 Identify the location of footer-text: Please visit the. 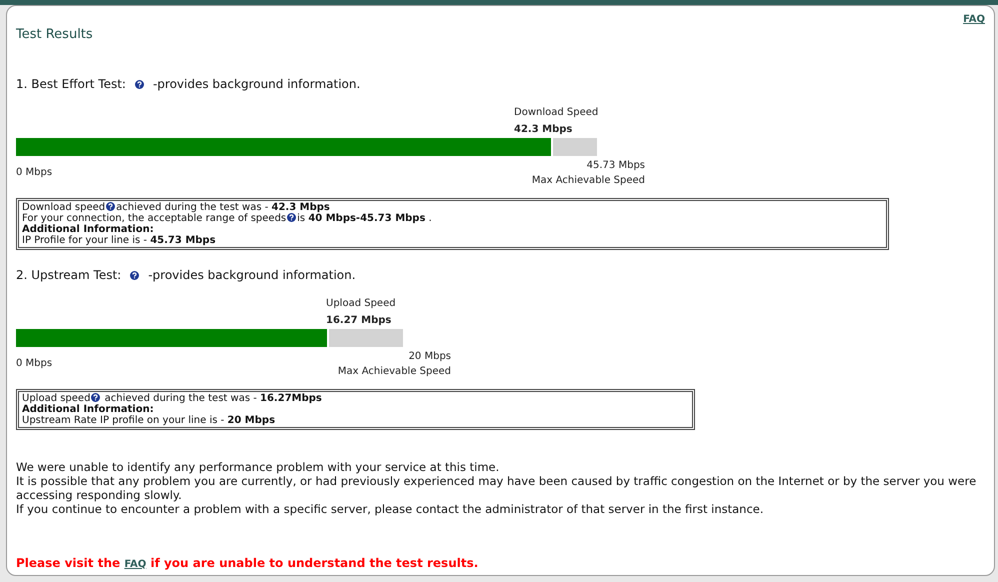
(68, 563).